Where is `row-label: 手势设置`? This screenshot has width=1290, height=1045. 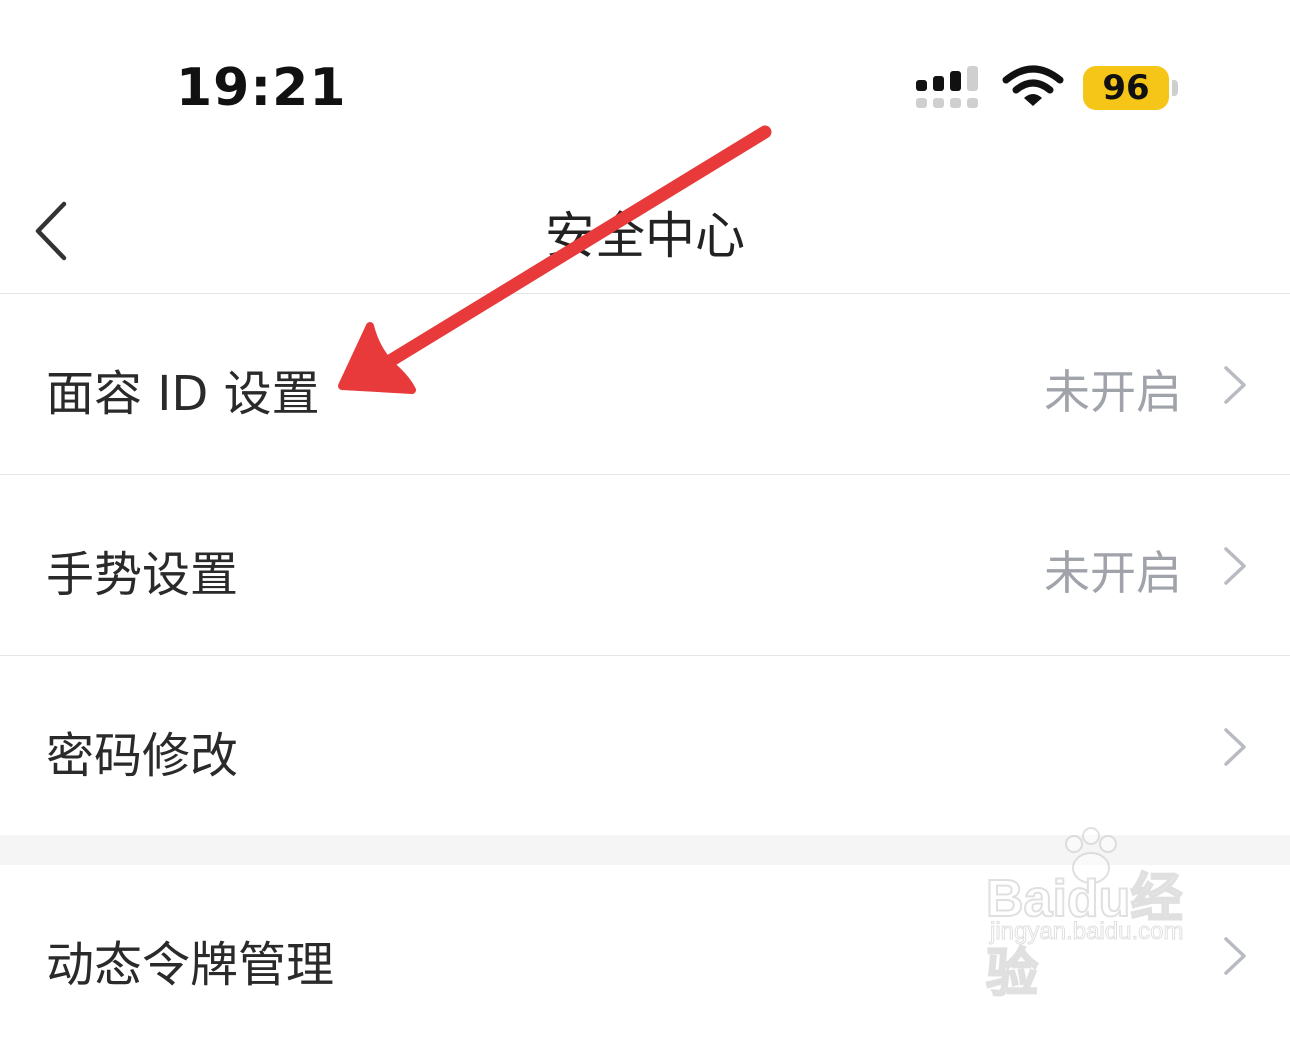 row-label: 手势设置 is located at coordinates (142, 575).